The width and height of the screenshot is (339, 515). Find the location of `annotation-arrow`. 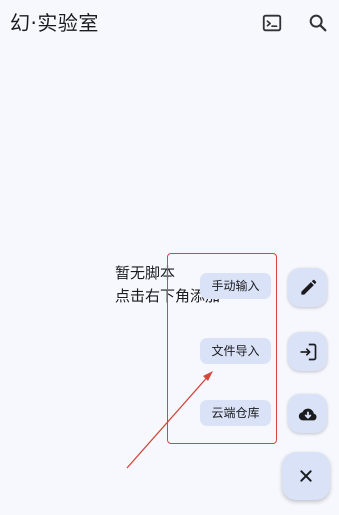

annotation-arrow is located at coordinates (169, 420).